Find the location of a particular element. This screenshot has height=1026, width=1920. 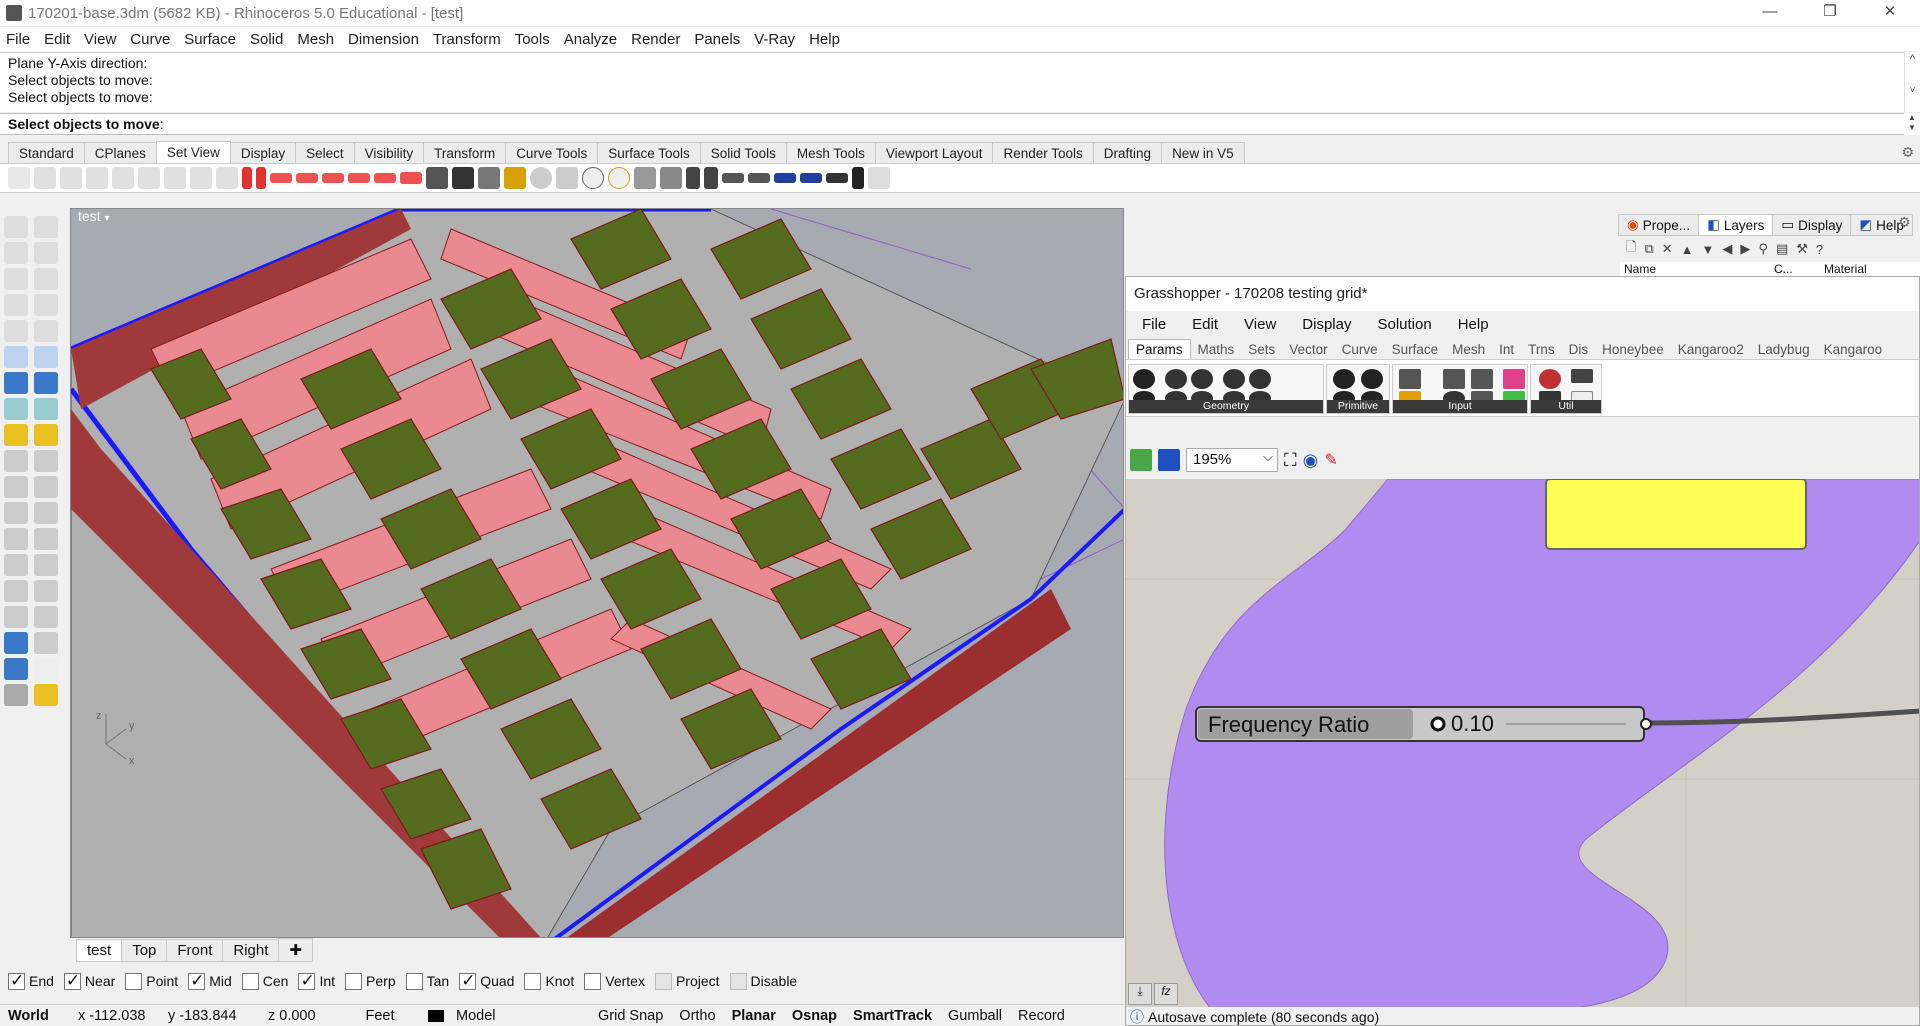

extrude-surface-icon is located at coordinates (46, 357).